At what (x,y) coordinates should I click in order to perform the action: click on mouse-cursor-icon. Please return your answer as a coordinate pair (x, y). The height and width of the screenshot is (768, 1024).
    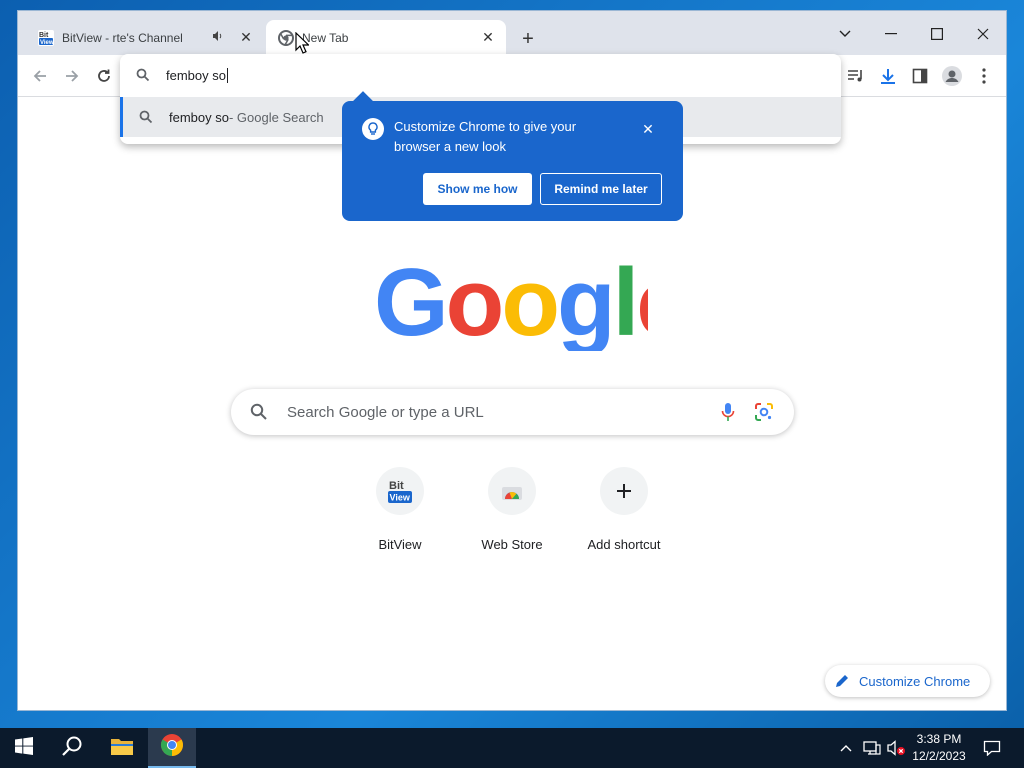
    Looking at the image, I should click on (302, 45).